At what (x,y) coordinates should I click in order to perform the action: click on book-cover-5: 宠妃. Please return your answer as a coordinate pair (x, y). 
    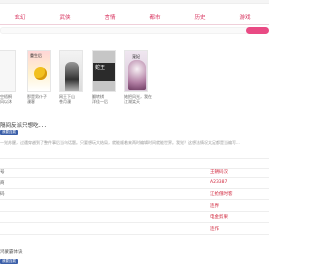
    Looking at the image, I should click on (136, 71).